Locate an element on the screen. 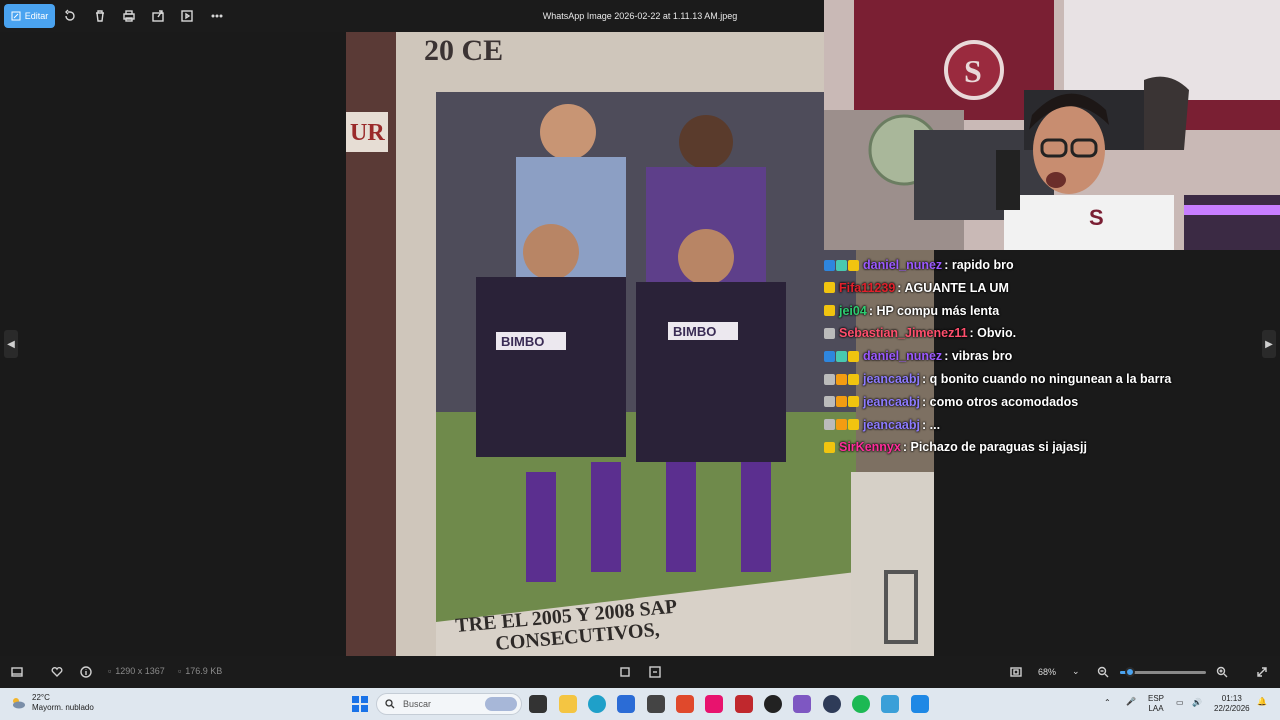 This screenshot has height=720, width=1280. media-app-icon is located at coordinates (744, 704).